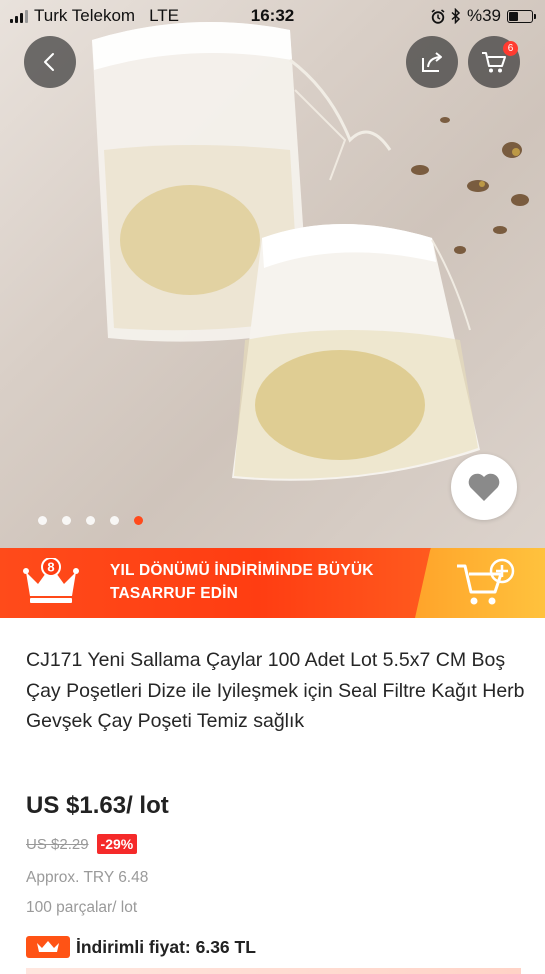  I want to click on carousel-indicator, so click(90, 520).